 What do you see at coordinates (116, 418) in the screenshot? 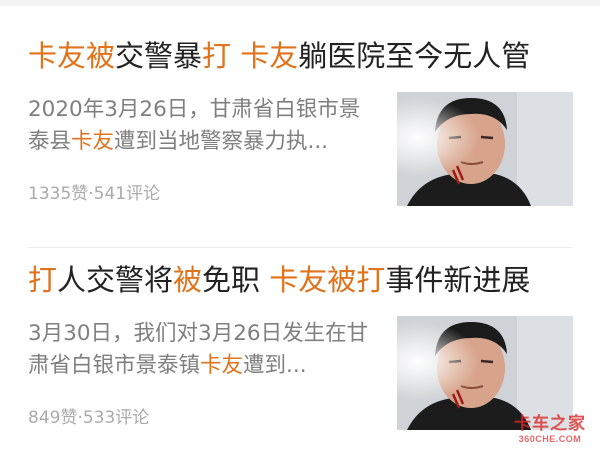
I see `comment-count: 533评论` at bounding box center [116, 418].